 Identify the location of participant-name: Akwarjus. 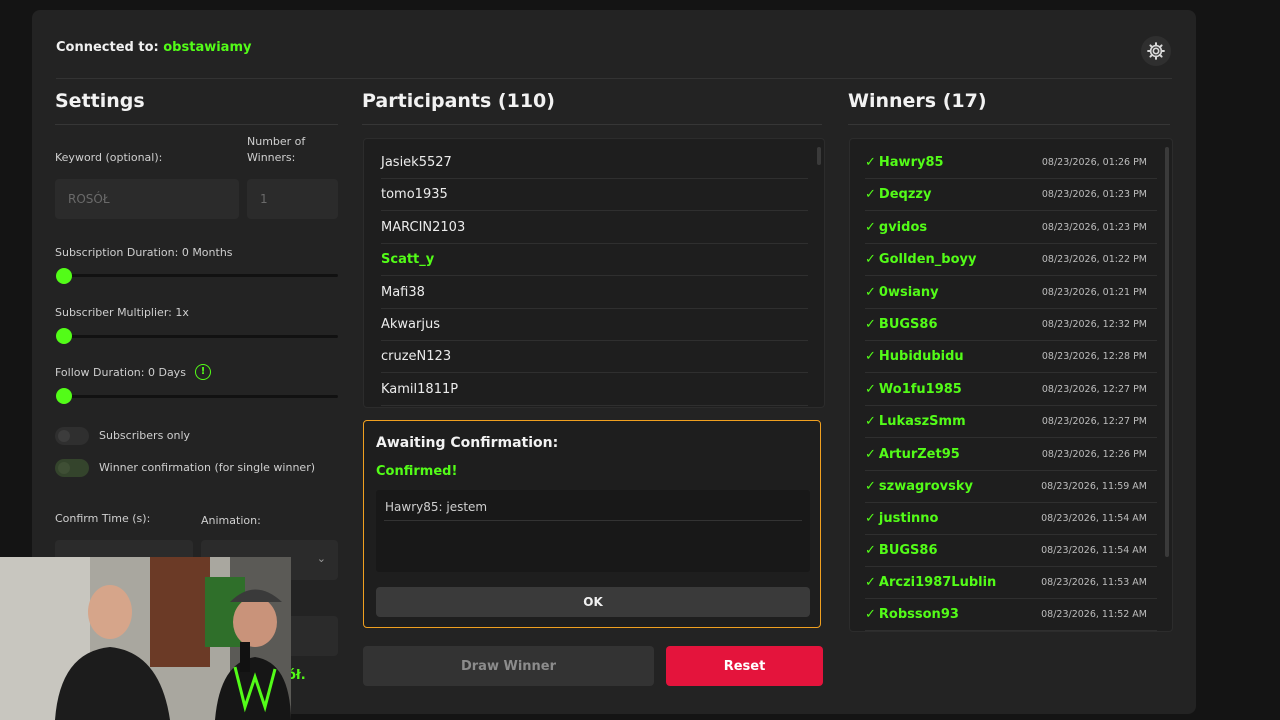
(410, 324).